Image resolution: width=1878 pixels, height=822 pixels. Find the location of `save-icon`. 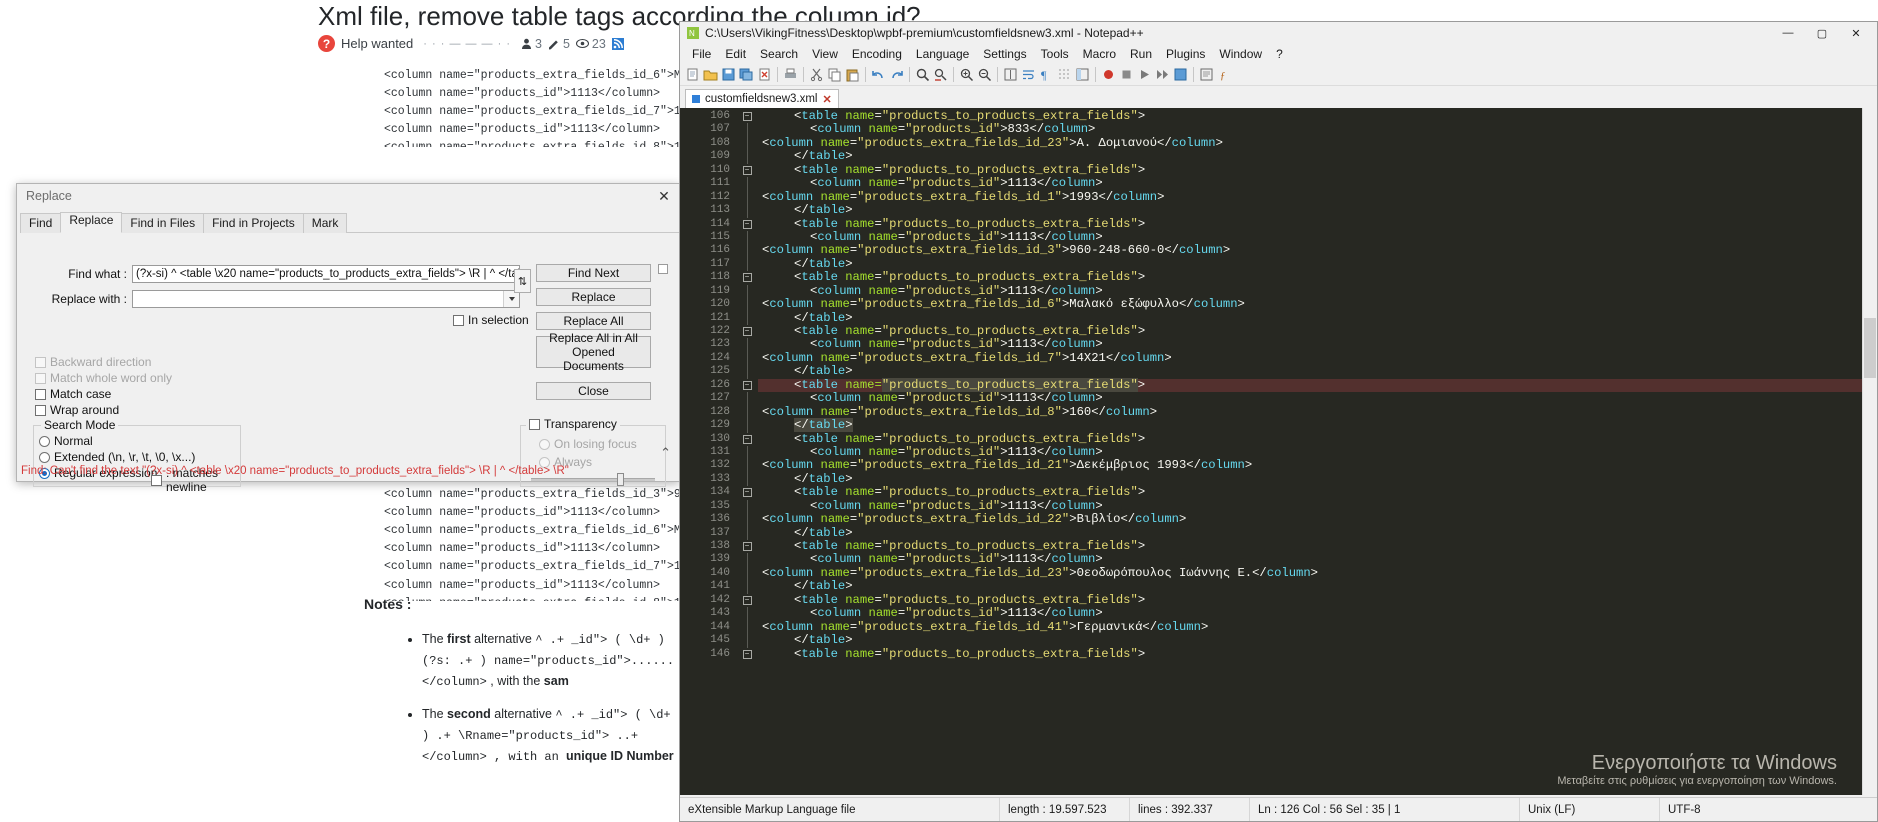

save-icon is located at coordinates (728, 74).